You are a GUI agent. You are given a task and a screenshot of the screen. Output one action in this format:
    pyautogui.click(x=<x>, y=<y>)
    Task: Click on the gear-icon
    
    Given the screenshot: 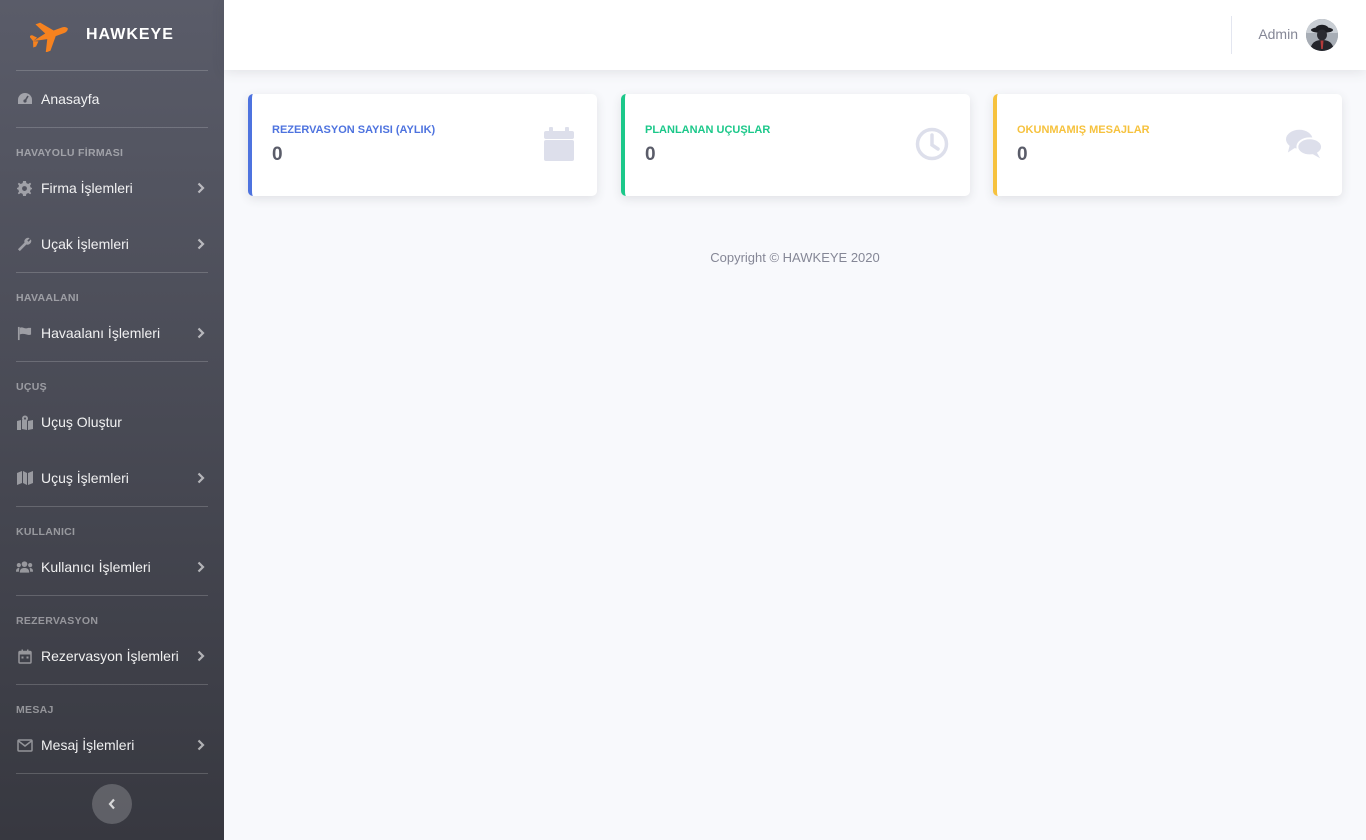 What is the action you would take?
    pyautogui.click(x=24, y=188)
    